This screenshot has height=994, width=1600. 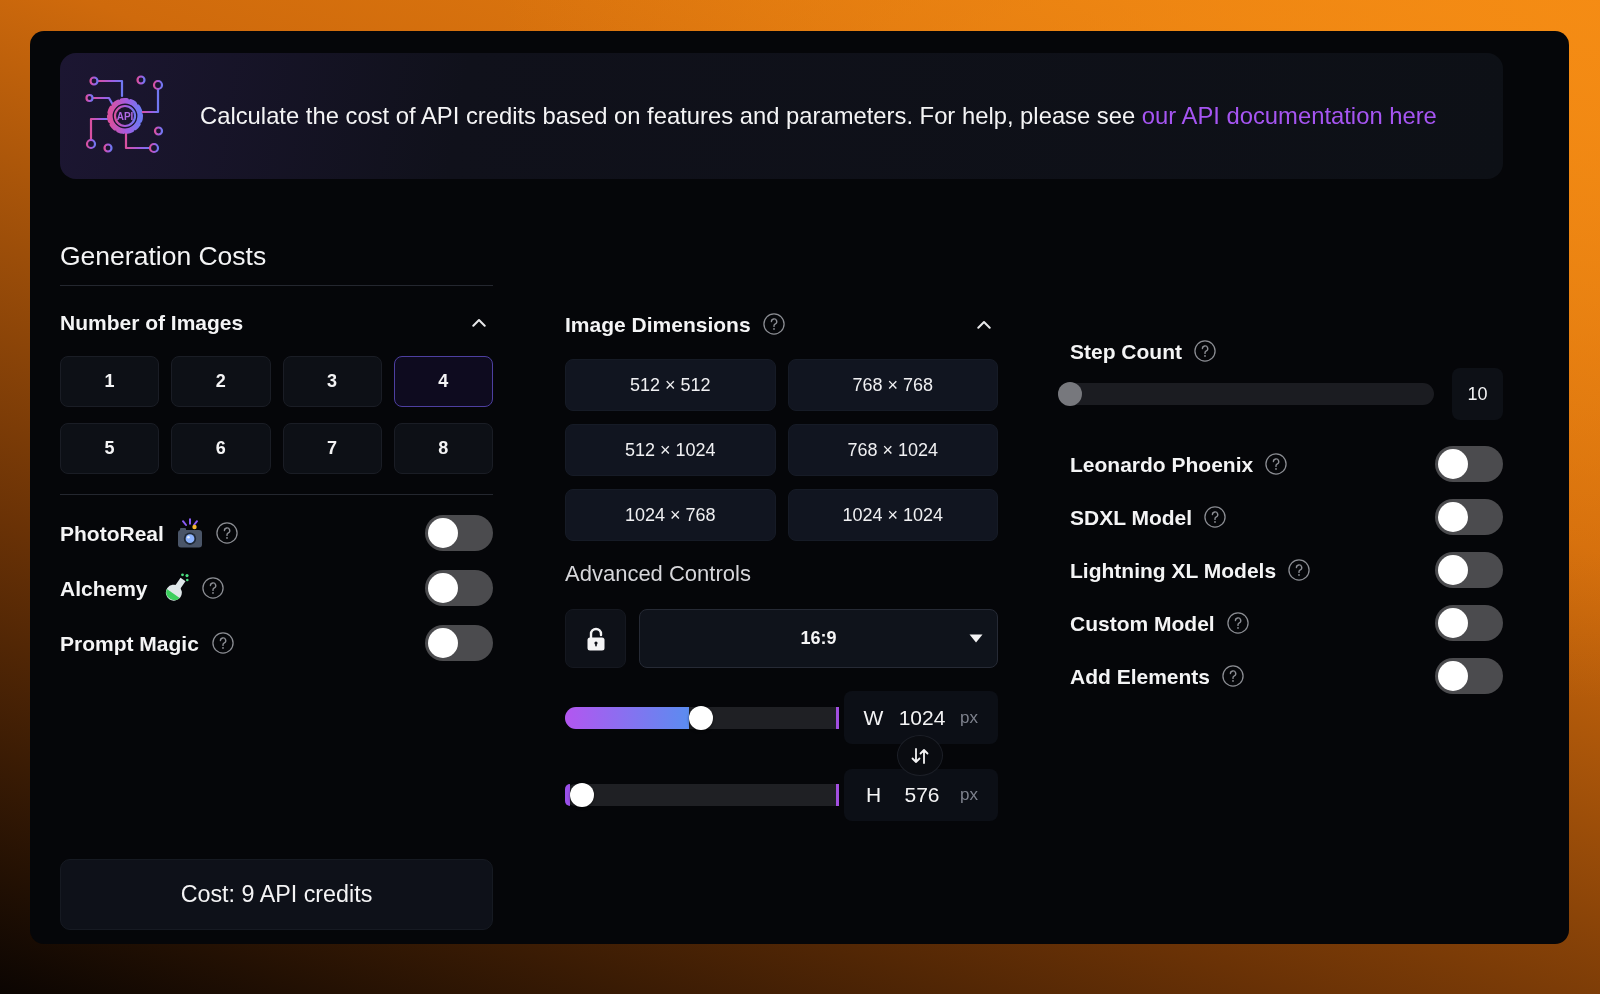 I want to click on model-option-label: SDXL Model, so click(x=1131, y=517).